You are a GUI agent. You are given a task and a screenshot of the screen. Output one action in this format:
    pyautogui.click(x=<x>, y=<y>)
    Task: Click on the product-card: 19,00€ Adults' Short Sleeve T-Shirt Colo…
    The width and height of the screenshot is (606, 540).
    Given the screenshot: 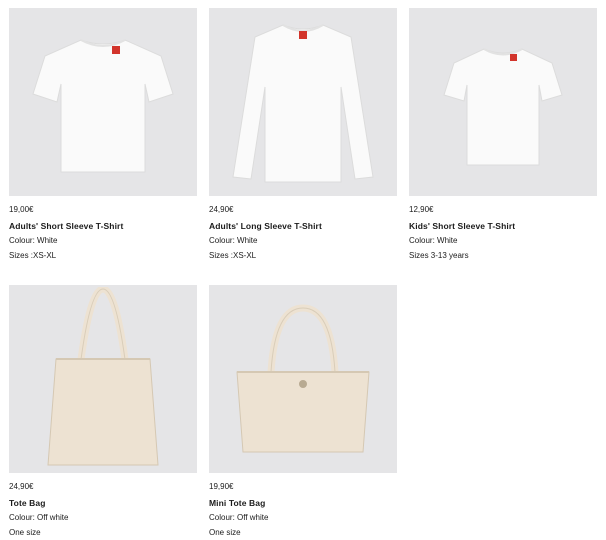 What is the action you would take?
    pyautogui.click(x=103, y=134)
    